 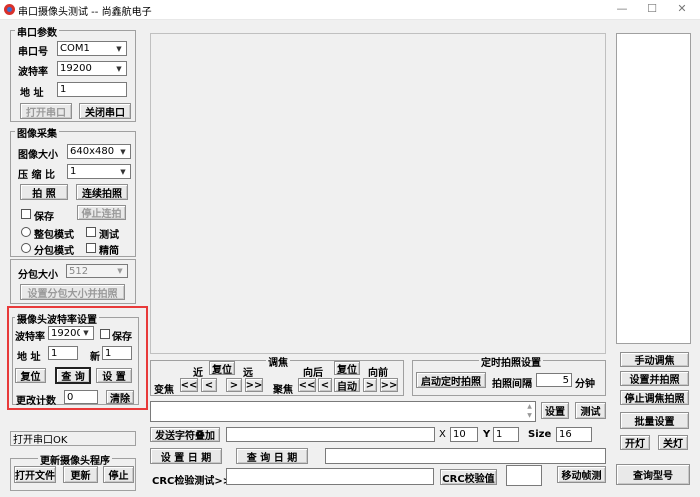 I want to click on zoom-right-button: >, so click(x=234, y=385).